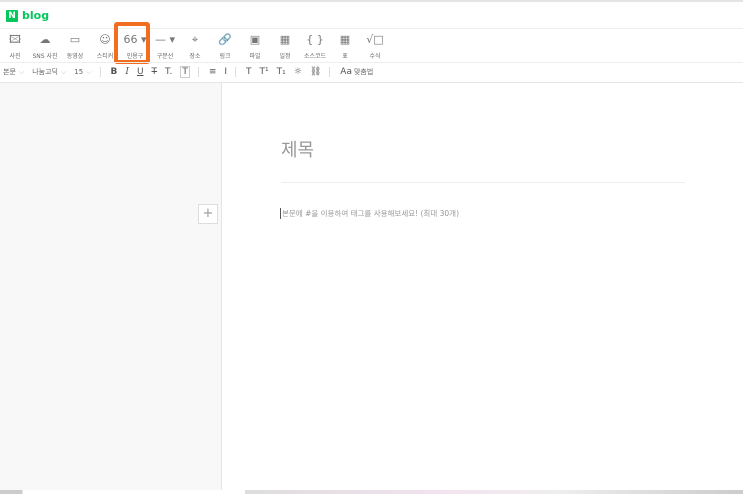 This screenshot has width=743, height=494. Describe the element at coordinates (15, 56) in the screenshot. I see `toolbar-label: 사진` at that location.